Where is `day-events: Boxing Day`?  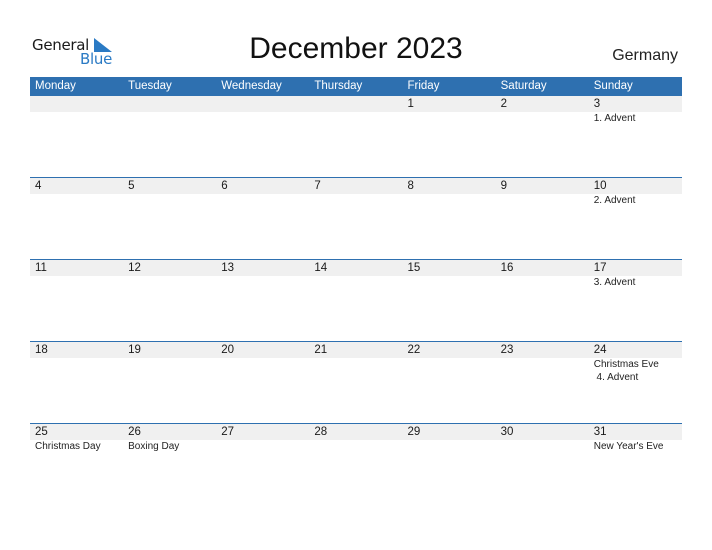 day-events: Boxing Day is located at coordinates (169, 447).